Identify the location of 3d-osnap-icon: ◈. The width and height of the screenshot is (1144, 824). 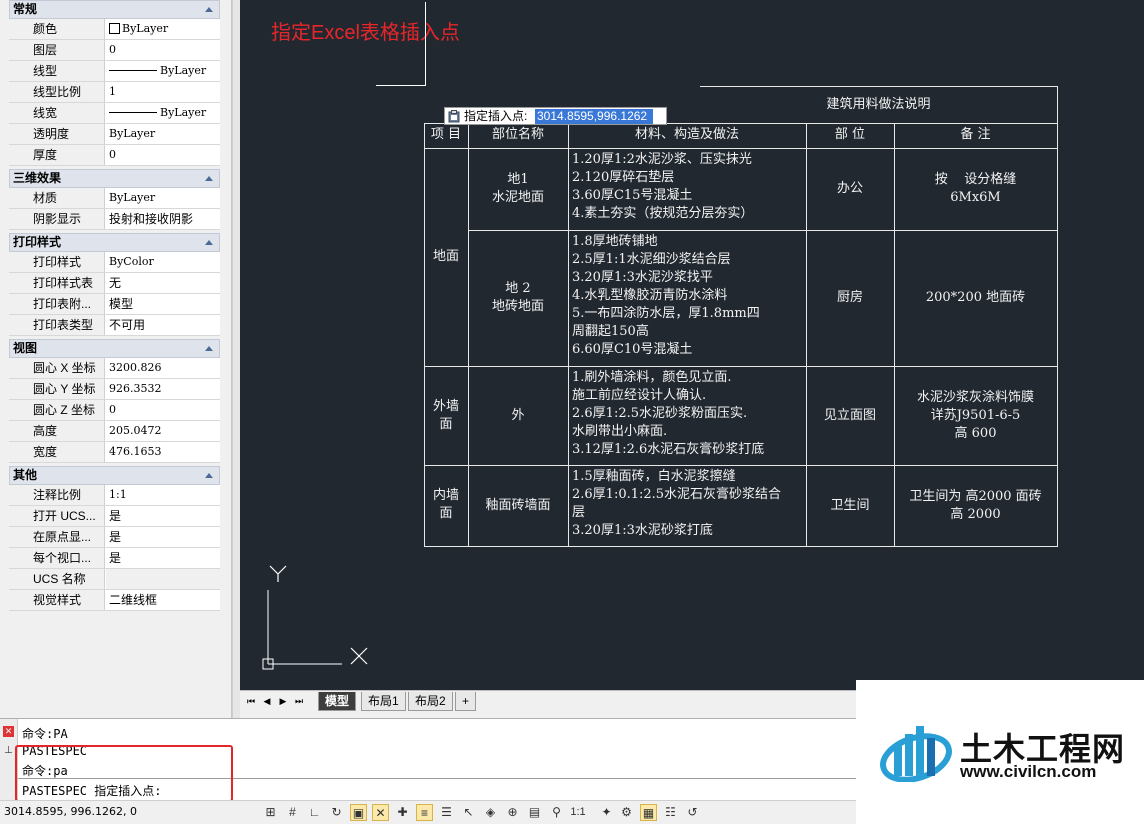
(490, 812).